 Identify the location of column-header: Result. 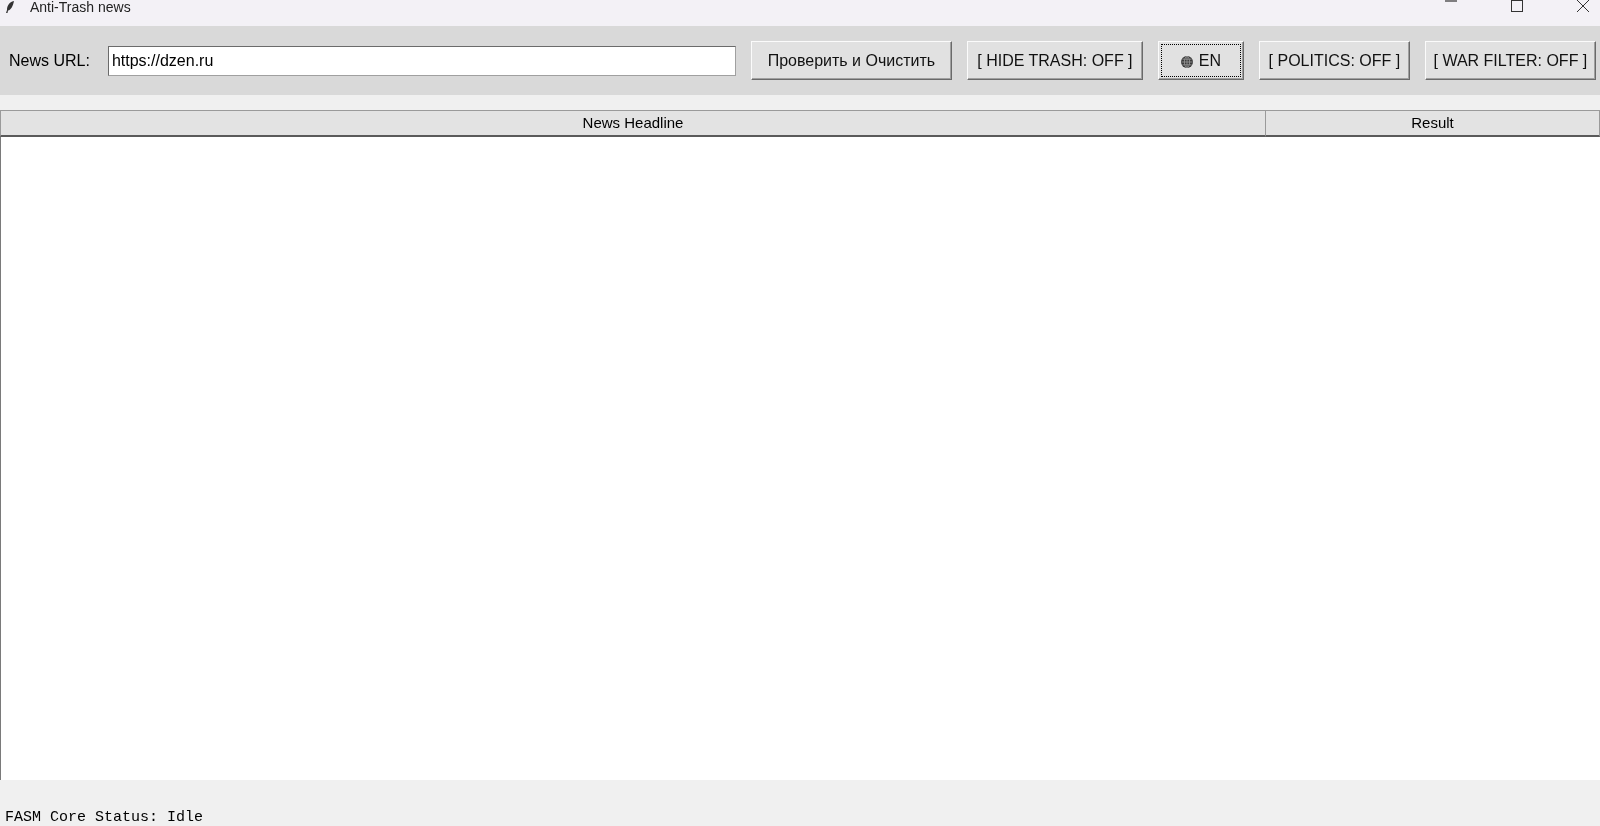
(1432, 123).